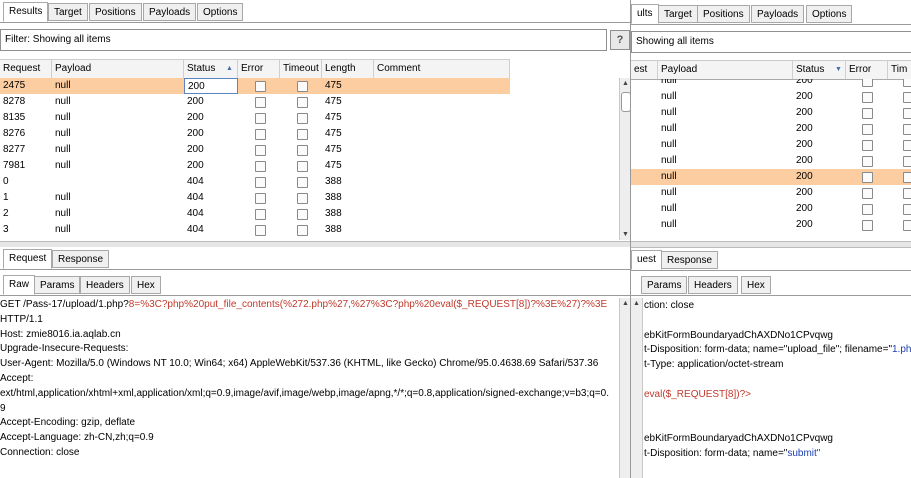  What do you see at coordinates (68, 12) in the screenshot?
I see `tab-target: Target` at bounding box center [68, 12].